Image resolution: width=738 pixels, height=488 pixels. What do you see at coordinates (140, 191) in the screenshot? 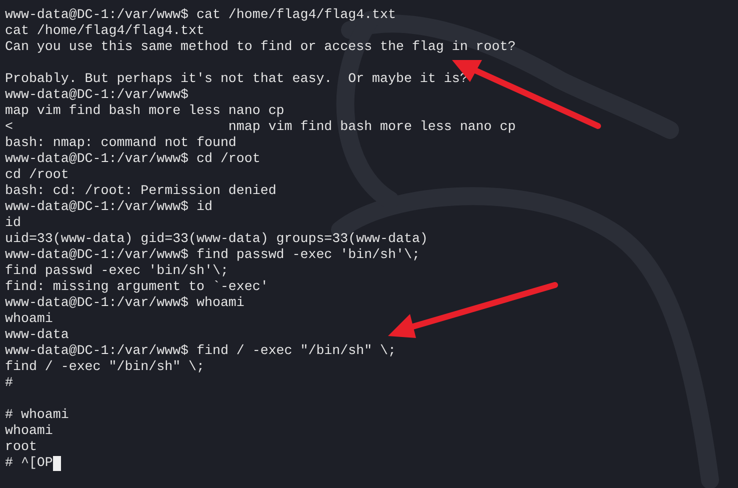
I see `terminal-line: bash: cd: /root: Permission denied` at bounding box center [140, 191].